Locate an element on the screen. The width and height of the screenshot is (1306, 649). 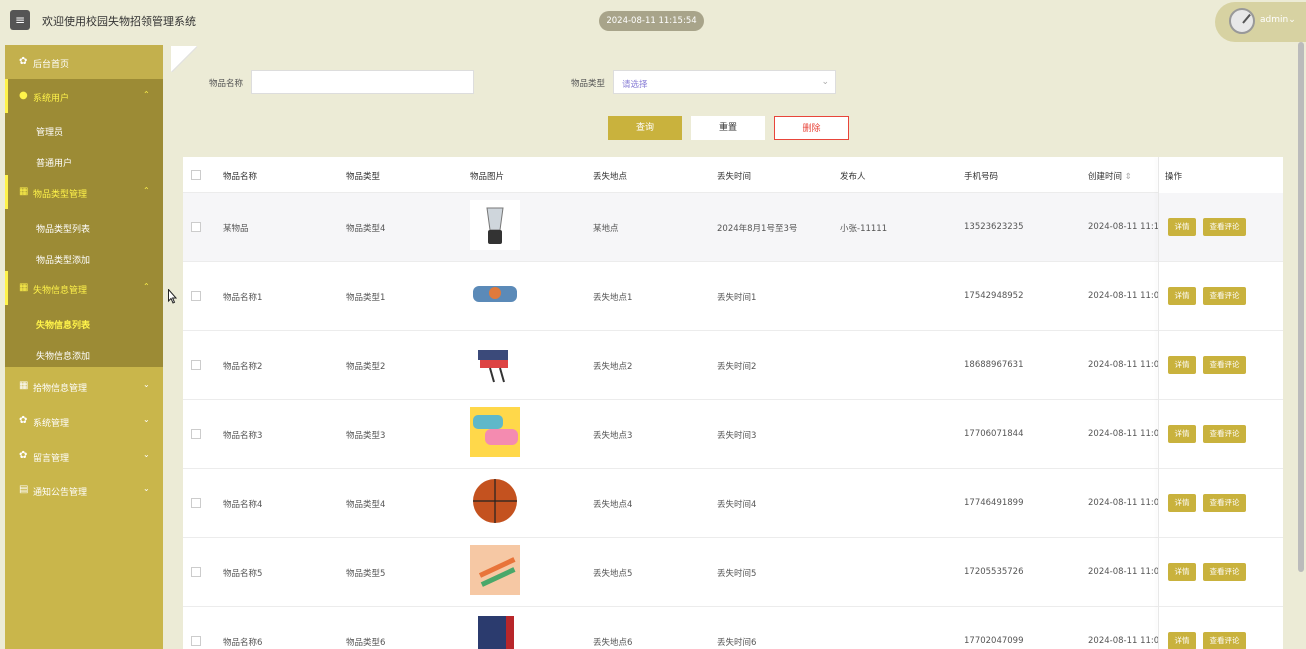
app-title: 欢迎使用校园失物招领管理系统 is located at coordinates (119, 21).